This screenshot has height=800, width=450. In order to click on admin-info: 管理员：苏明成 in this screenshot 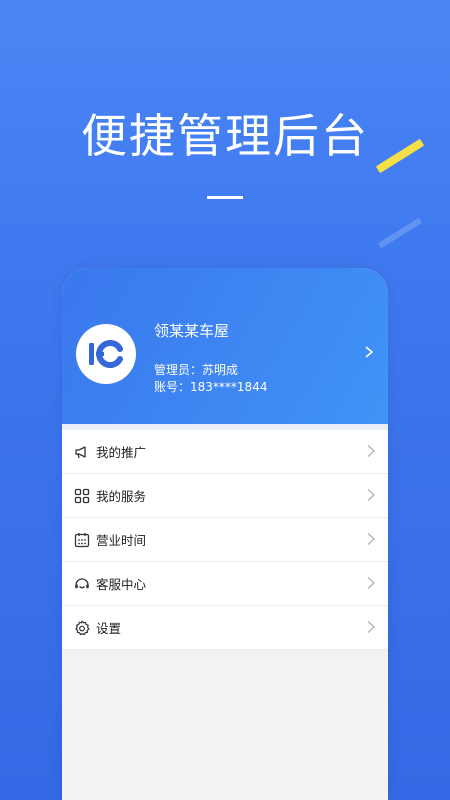, I will do `click(196, 369)`.